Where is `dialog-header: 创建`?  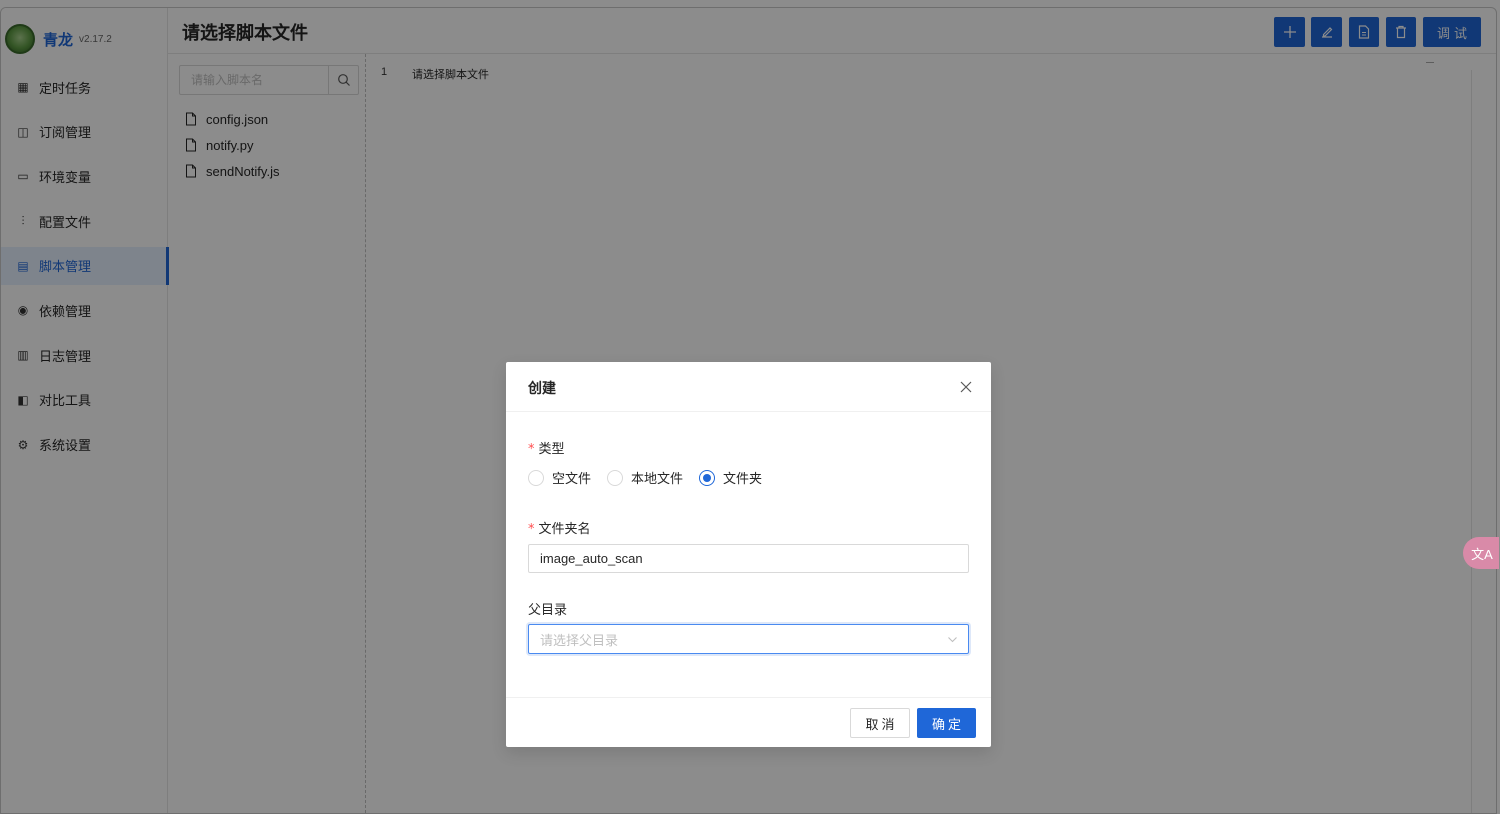
dialog-header: 创建 is located at coordinates (748, 387).